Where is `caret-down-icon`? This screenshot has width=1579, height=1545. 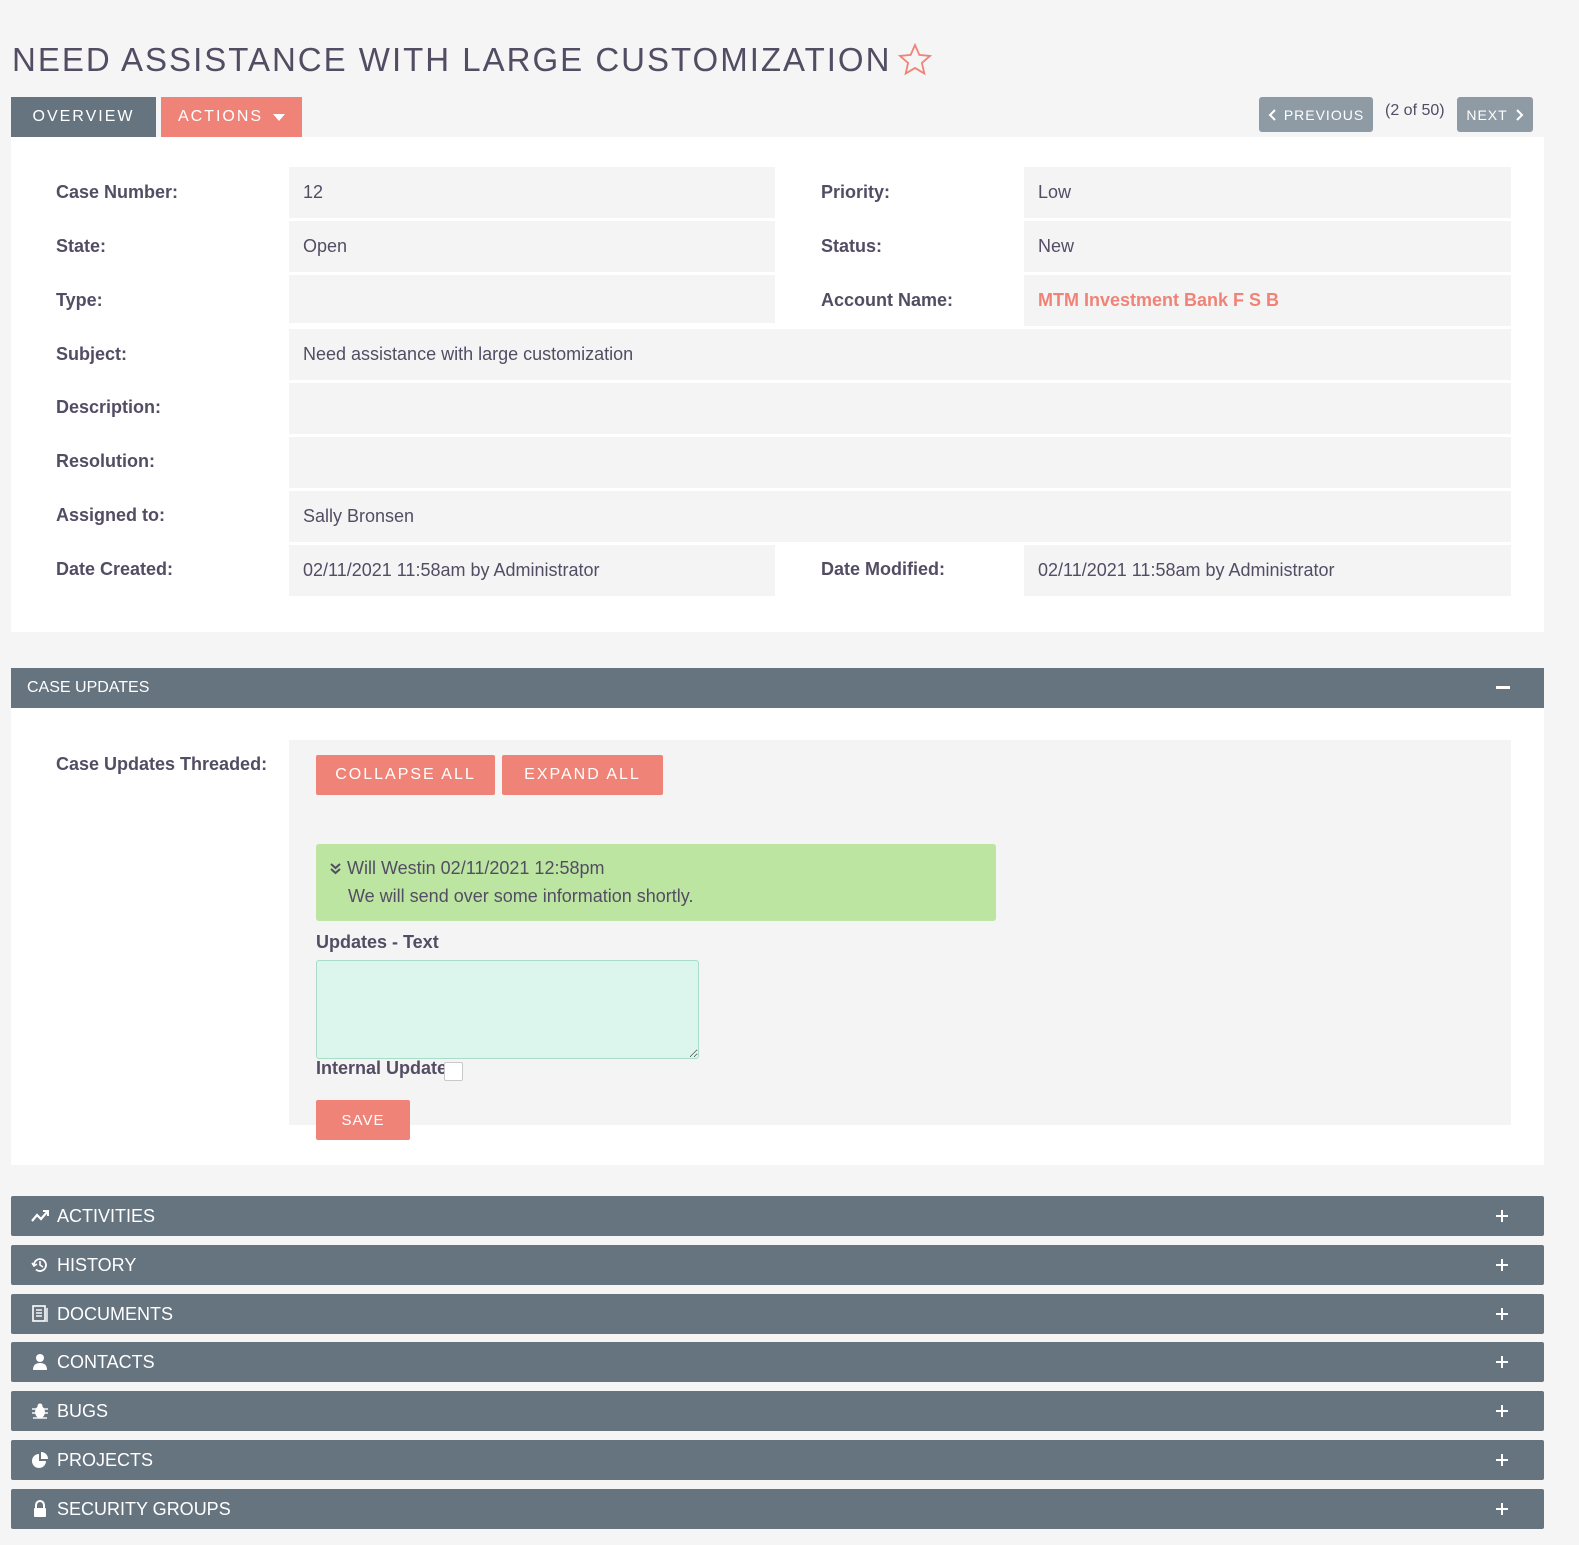
caret-down-icon is located at coordinates (279, 117).